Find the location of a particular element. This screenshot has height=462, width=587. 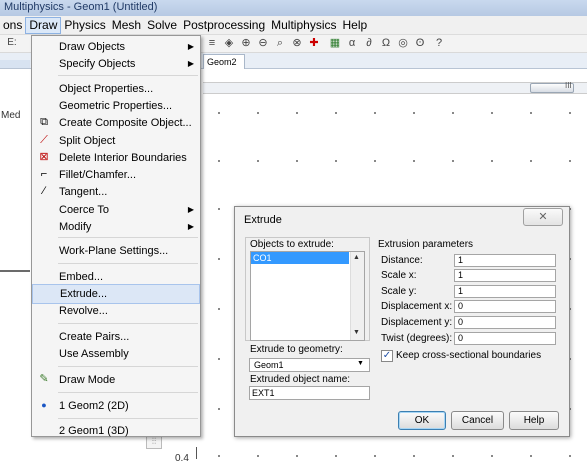

list-scrollbar is located at coordinates (357, 296).